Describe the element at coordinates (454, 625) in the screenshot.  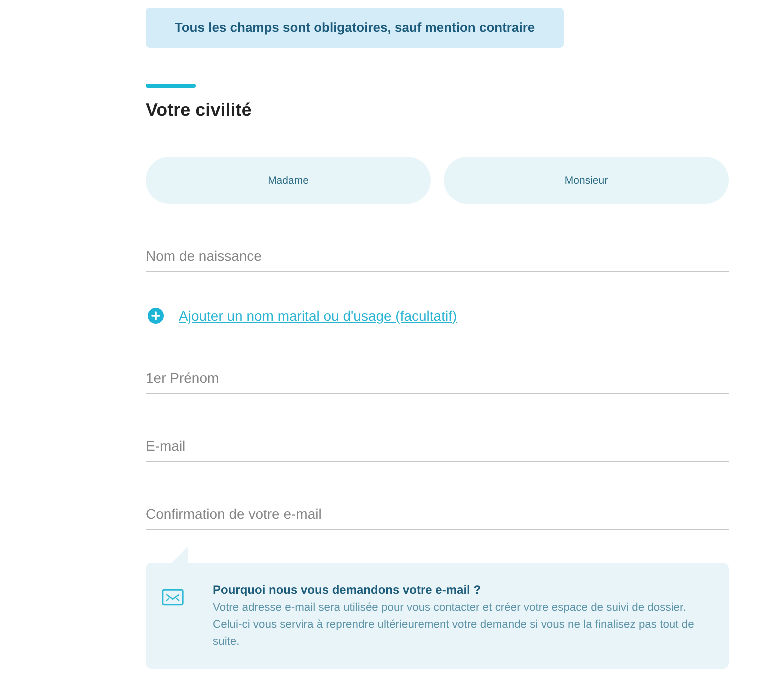
I see `info-paragraph: Votre adresse e-mail sera utilisée pour vous contacter et créer votre espace de suivi de dossier. Celui-ci vous servira à reprendre ultérieurement votre demande si vous ne la finalisez pas tout de suite.` at that location.